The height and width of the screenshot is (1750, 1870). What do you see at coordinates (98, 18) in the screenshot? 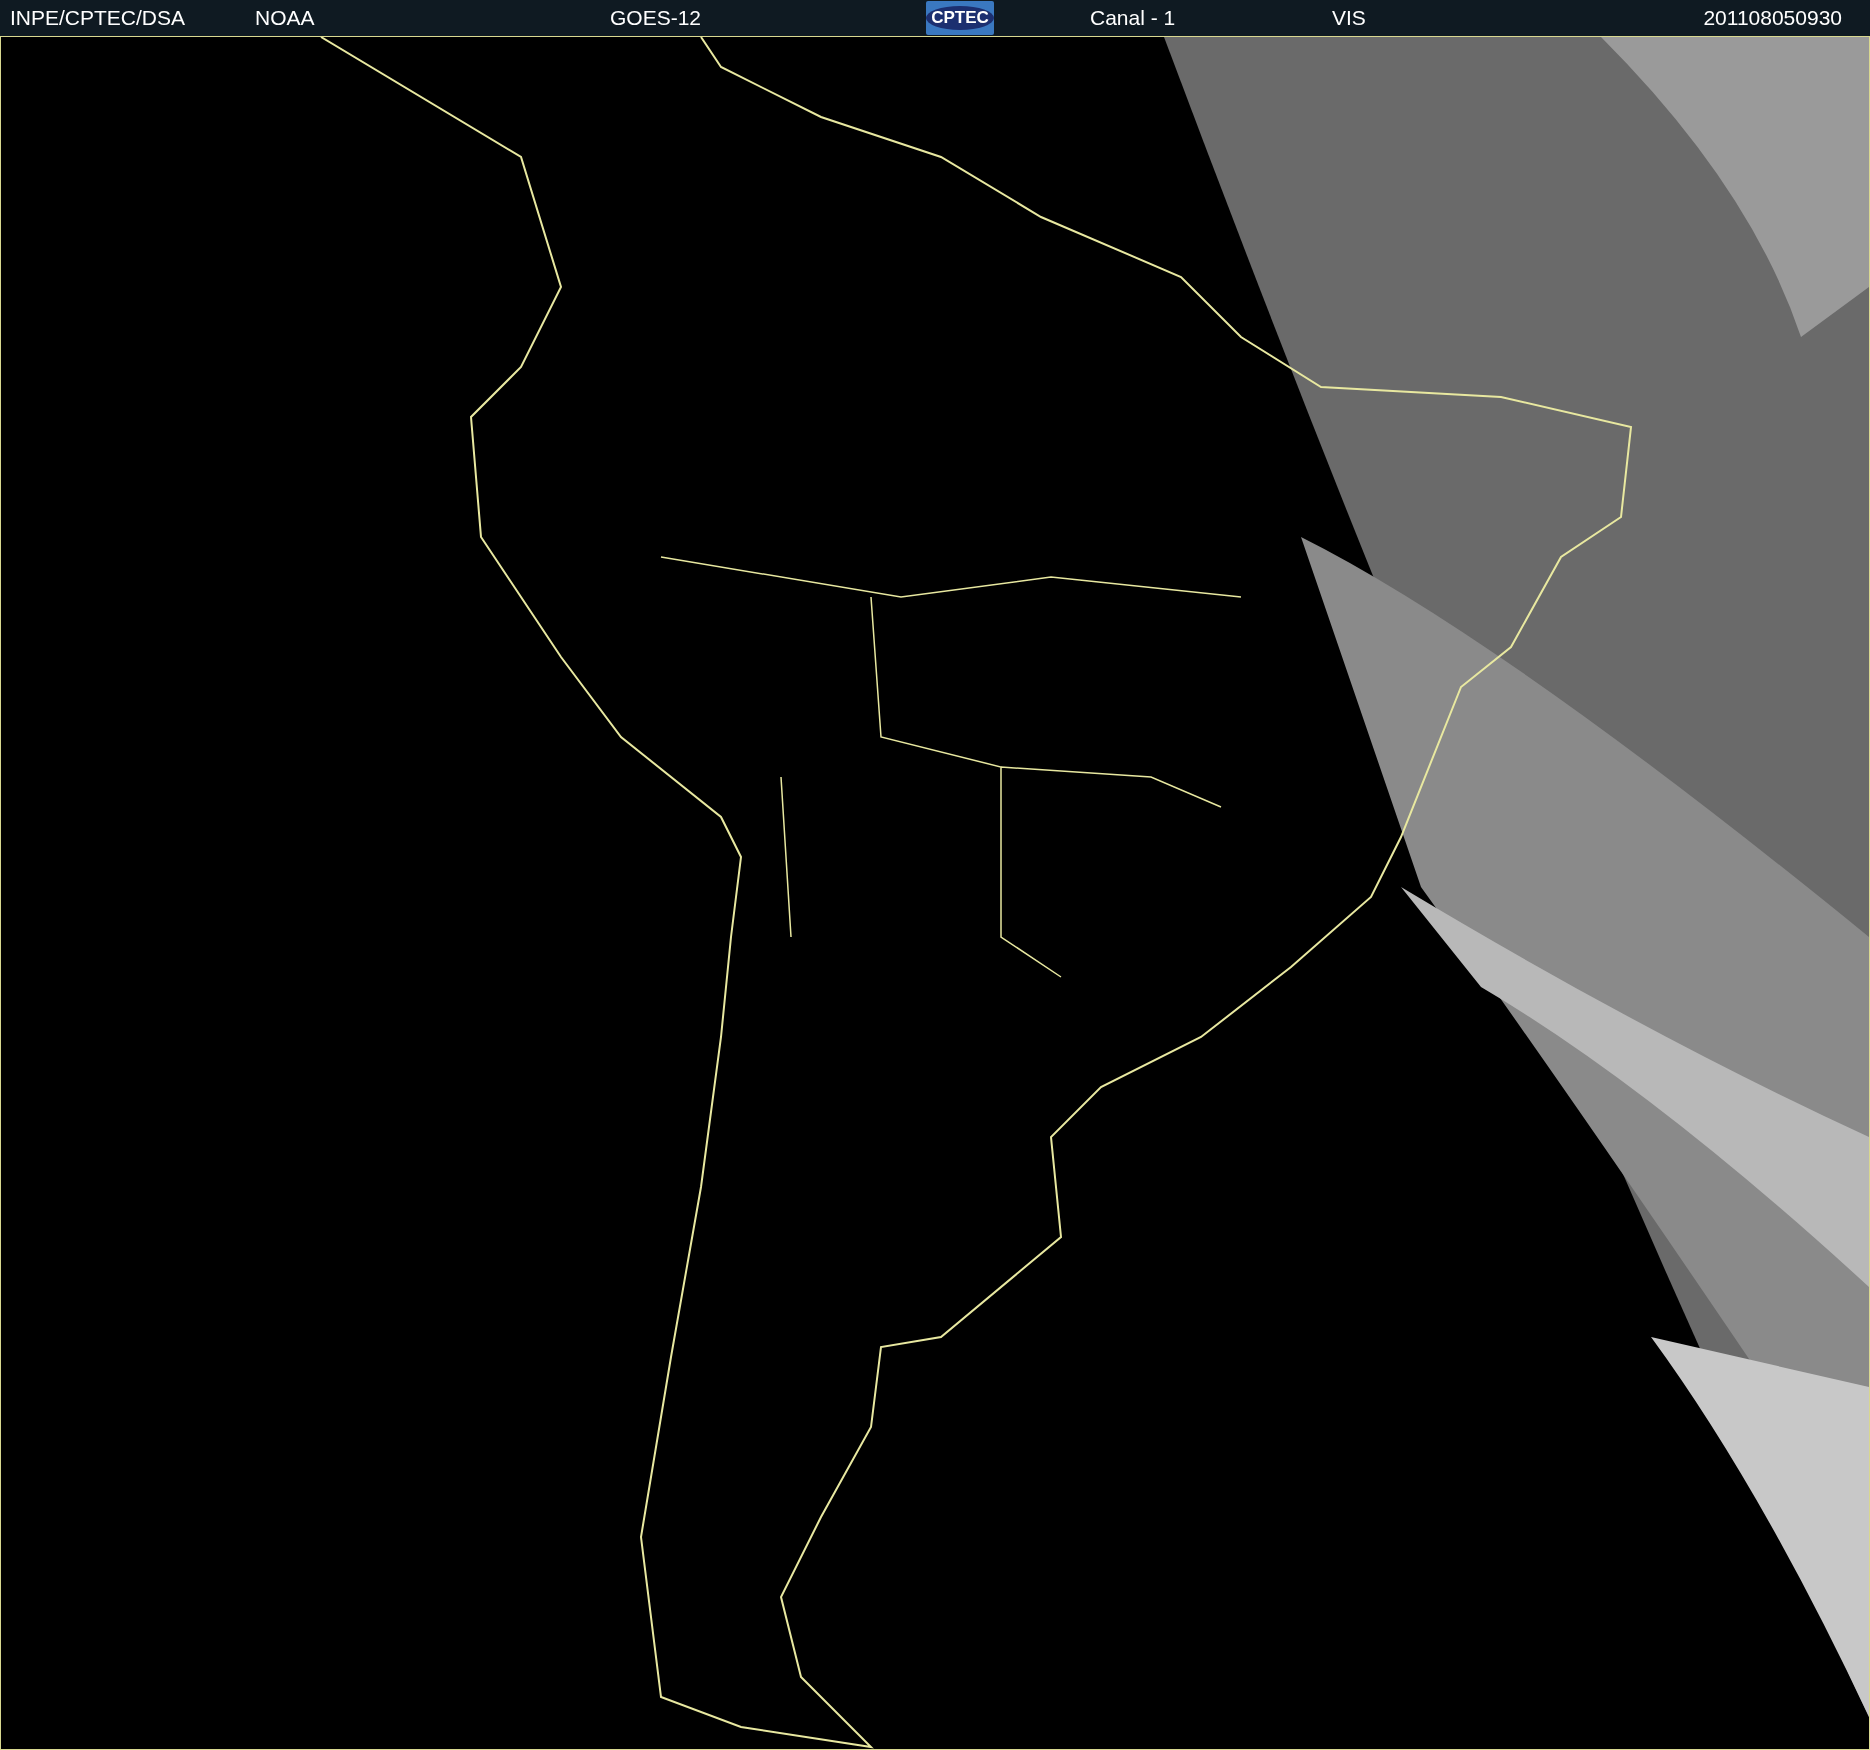
I see `header-label: INPE/CPTEC/DSA` at bounding box center [98, 18].